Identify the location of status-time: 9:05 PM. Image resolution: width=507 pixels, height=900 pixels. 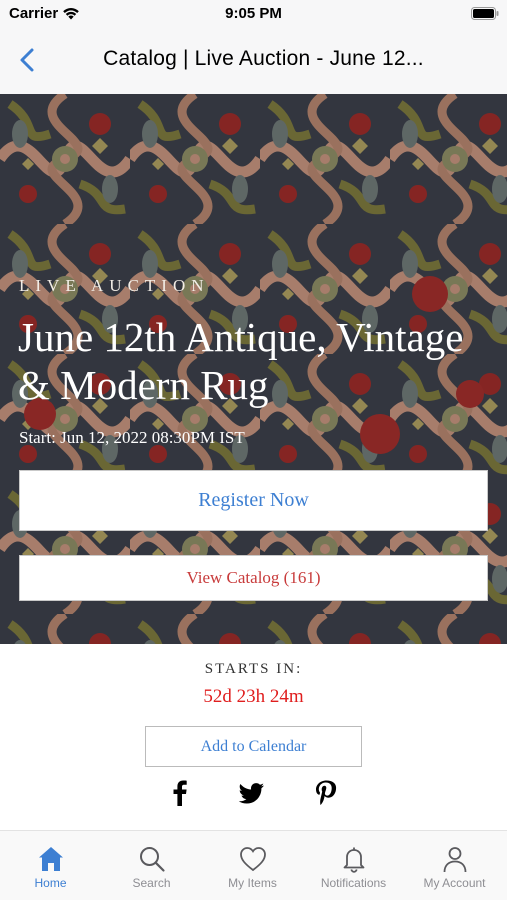
(253, 13).